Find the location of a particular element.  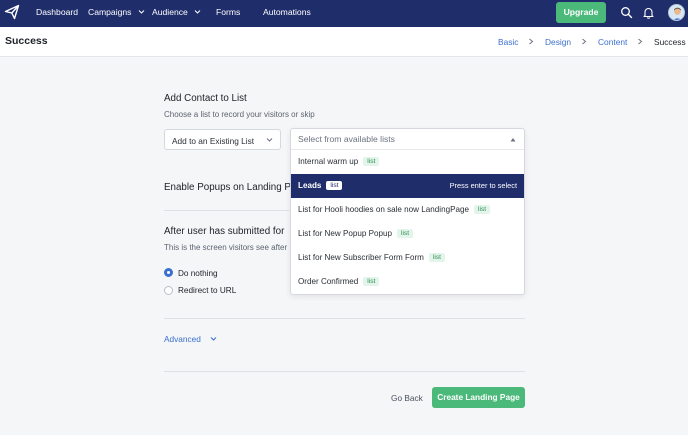

list-option: List for New Subscriber Form Form list is located at coordinates (407, 258).